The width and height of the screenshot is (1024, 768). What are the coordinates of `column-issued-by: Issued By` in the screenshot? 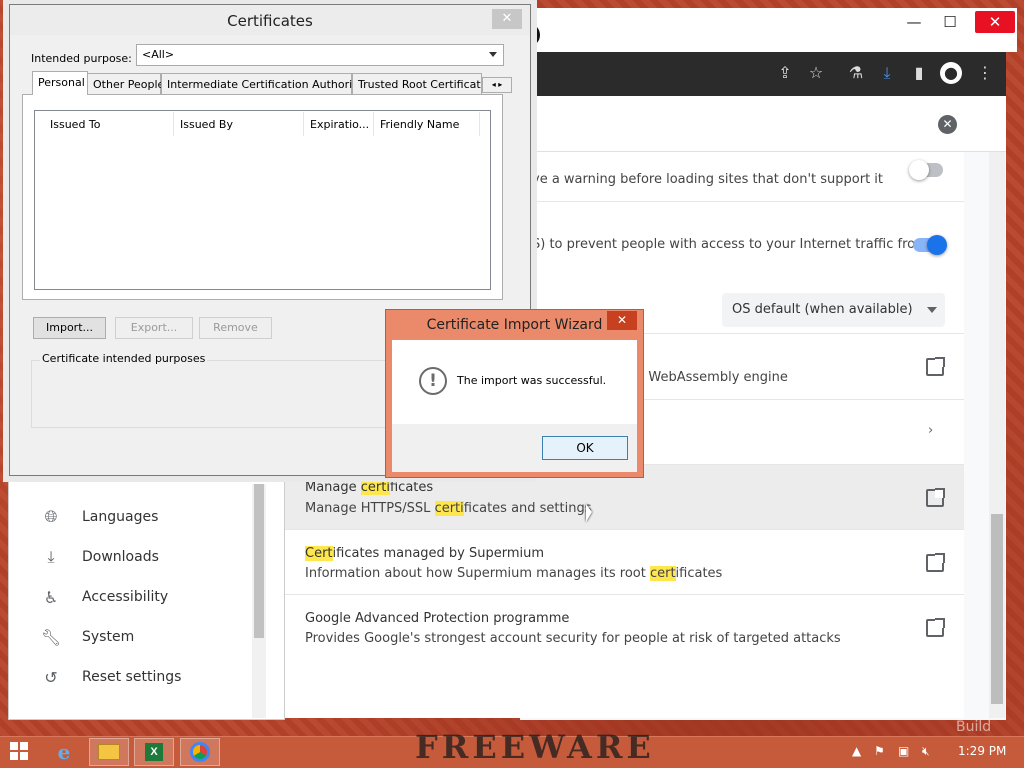 It's located at (239, 124).